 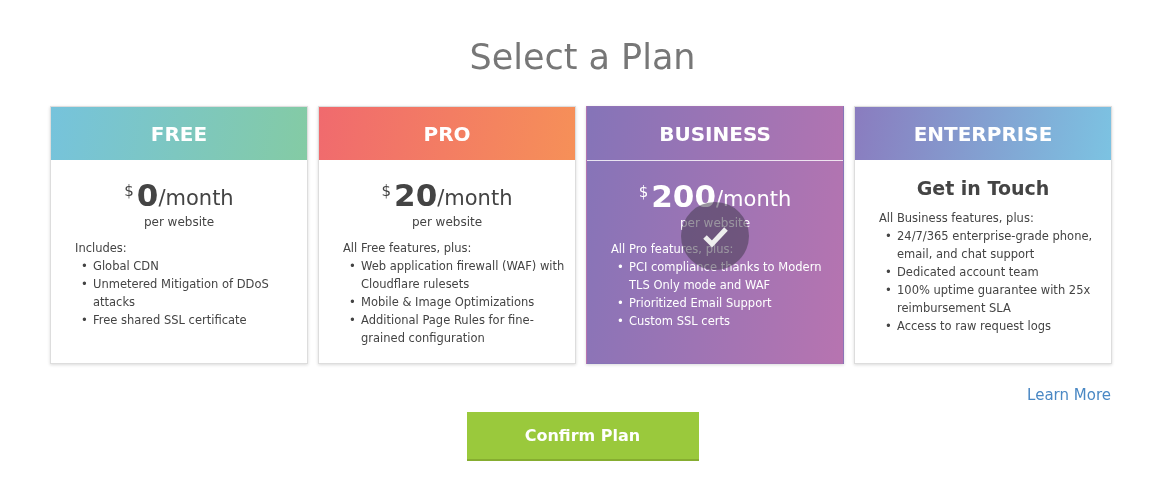 What do you see at coordinates (957, 218) in the screenshot?
I see `features-intro: All Business features, plus:` at bounding box center [957, 218].